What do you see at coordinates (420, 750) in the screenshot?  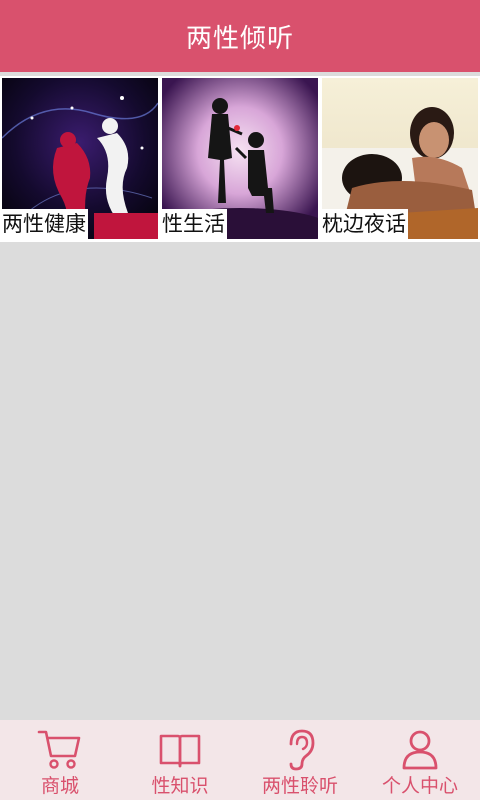 I see `person-icon` at bounding box center [420, 750].